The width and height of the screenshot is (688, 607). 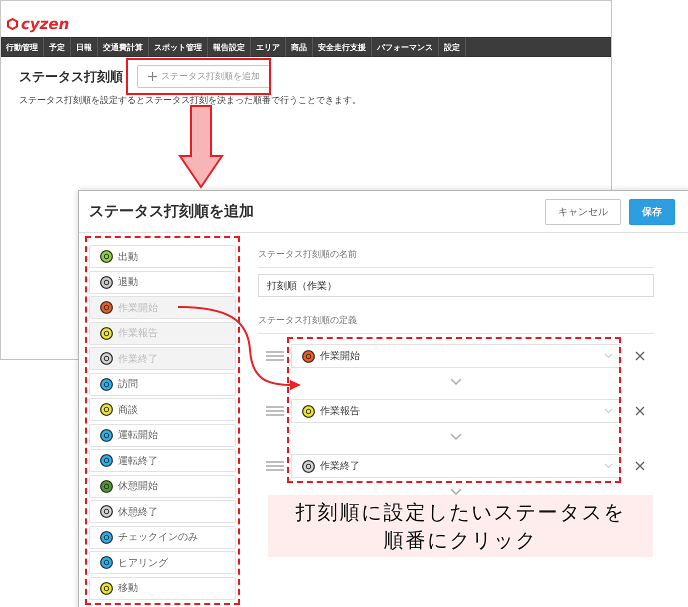 I want to click on nav-item: スポット管理, so click(x=178, y=47).